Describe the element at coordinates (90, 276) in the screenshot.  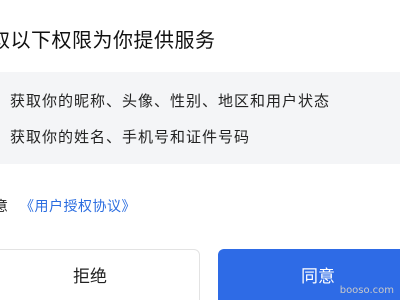
I see `reject-button-label: 拒绝` at that location.